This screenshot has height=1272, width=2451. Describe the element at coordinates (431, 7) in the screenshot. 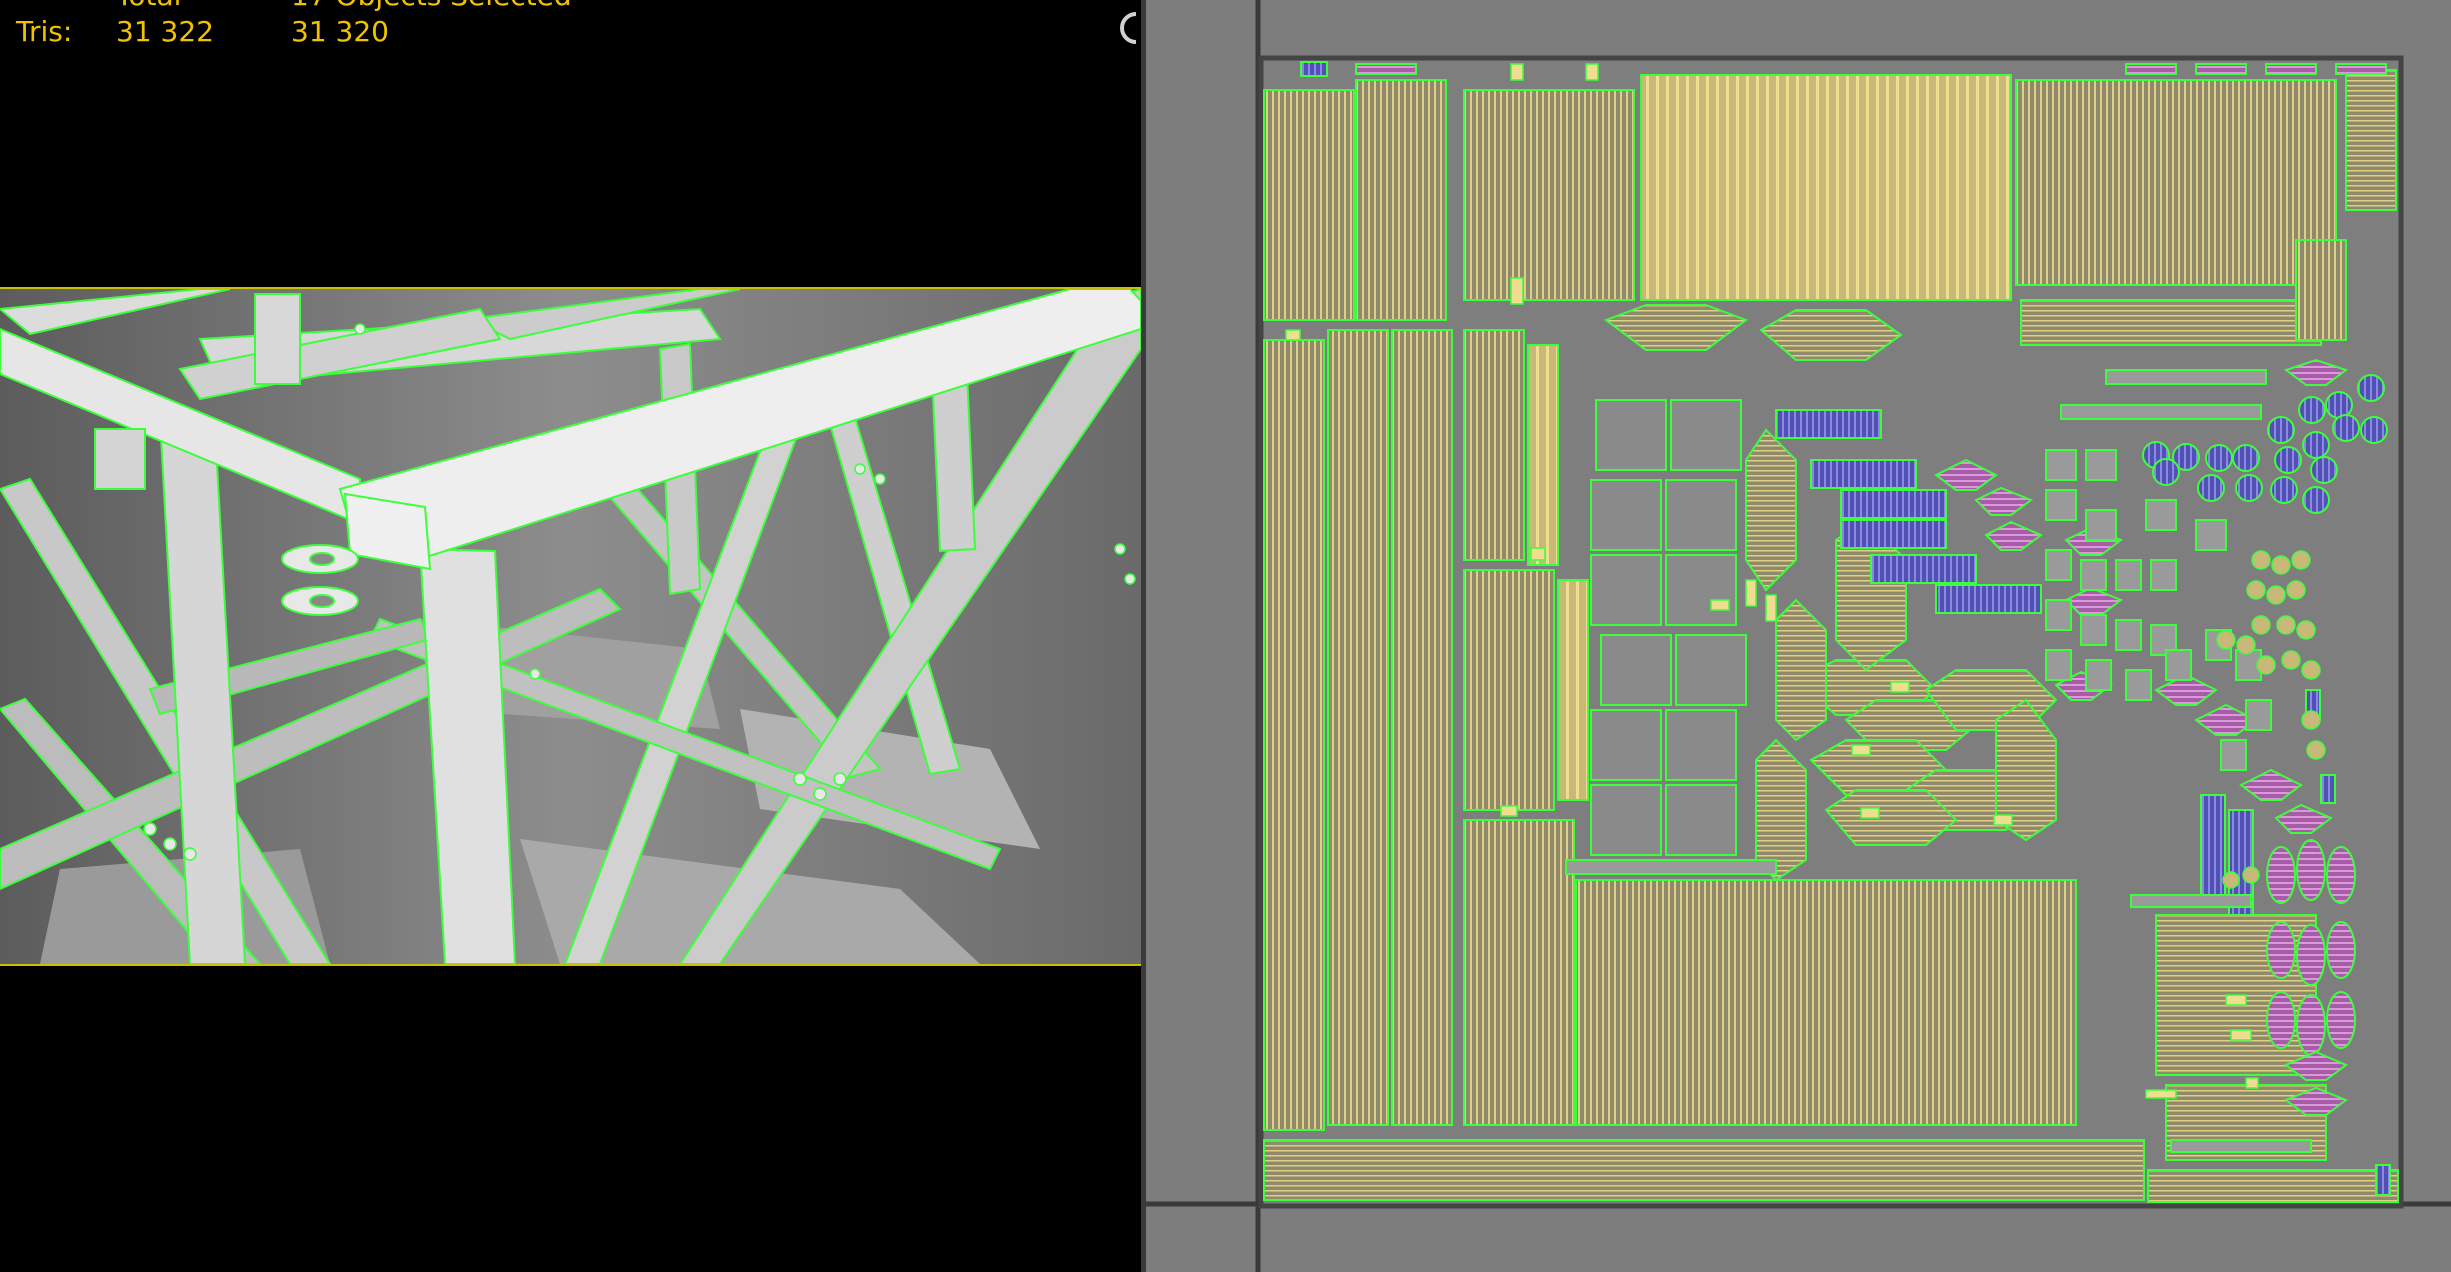

I see `stats-selected-header: 17 Objects Selected` at that location.